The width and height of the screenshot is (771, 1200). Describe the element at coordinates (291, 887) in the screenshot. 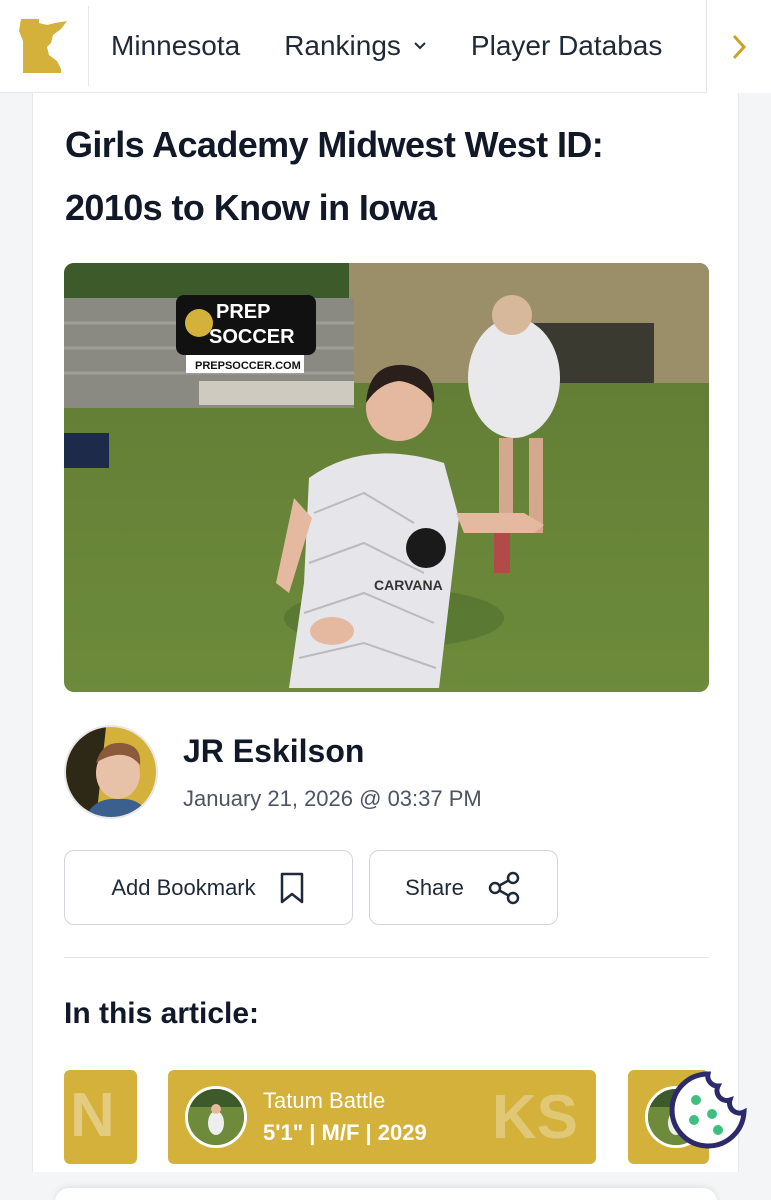

I see `bookmark-icon` at that location.